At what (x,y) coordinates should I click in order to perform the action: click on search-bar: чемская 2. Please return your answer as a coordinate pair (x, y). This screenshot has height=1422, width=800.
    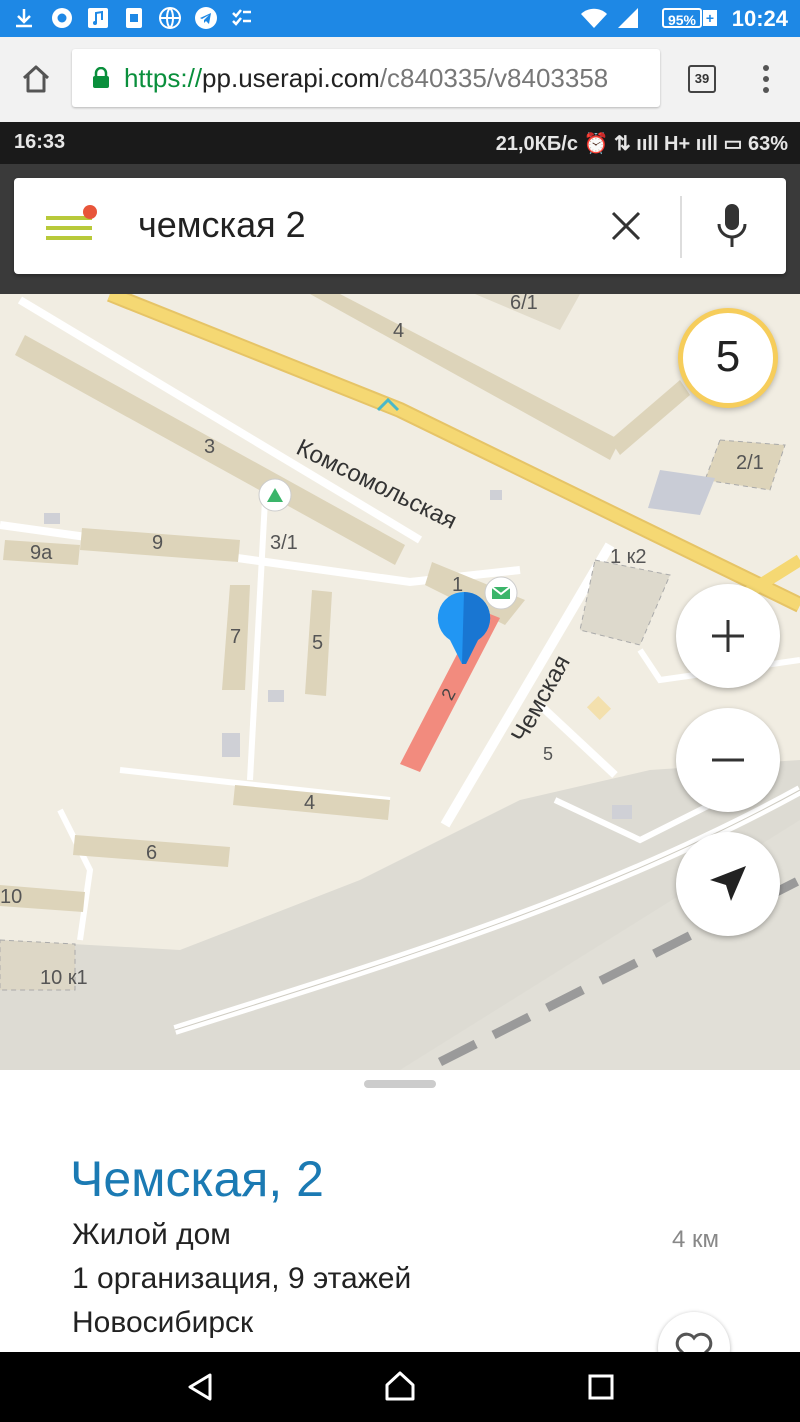
    Looking at the image, I should click on (400, 226).